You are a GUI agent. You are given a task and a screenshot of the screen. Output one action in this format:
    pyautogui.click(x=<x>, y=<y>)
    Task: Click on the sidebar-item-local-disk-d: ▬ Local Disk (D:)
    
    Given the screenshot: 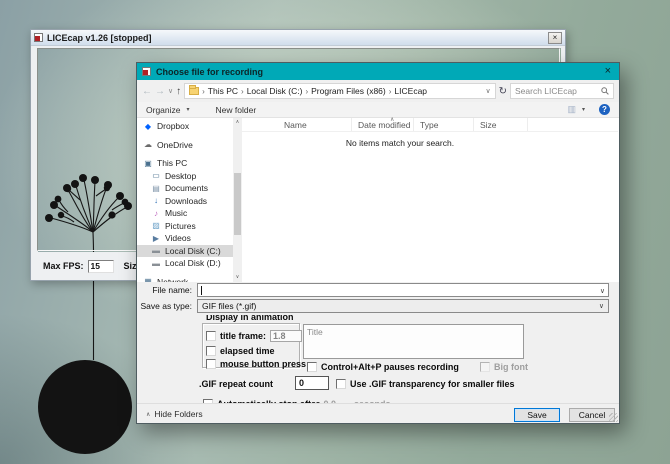 What is the action you would take?
    pyautogui.click(x=185, y=263)
    